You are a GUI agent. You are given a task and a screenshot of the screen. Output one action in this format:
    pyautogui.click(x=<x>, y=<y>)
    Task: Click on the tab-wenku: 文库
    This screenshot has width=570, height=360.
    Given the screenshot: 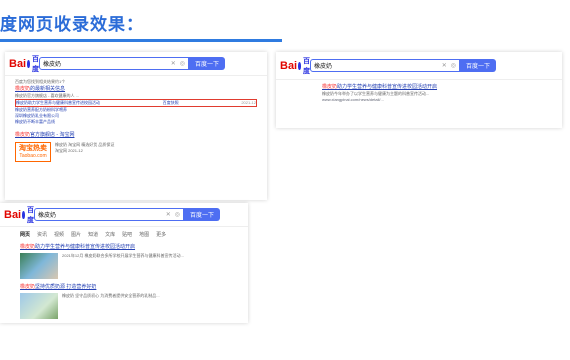 What is the action you would take?
    pyautogui.click(x=110, y=234)
    